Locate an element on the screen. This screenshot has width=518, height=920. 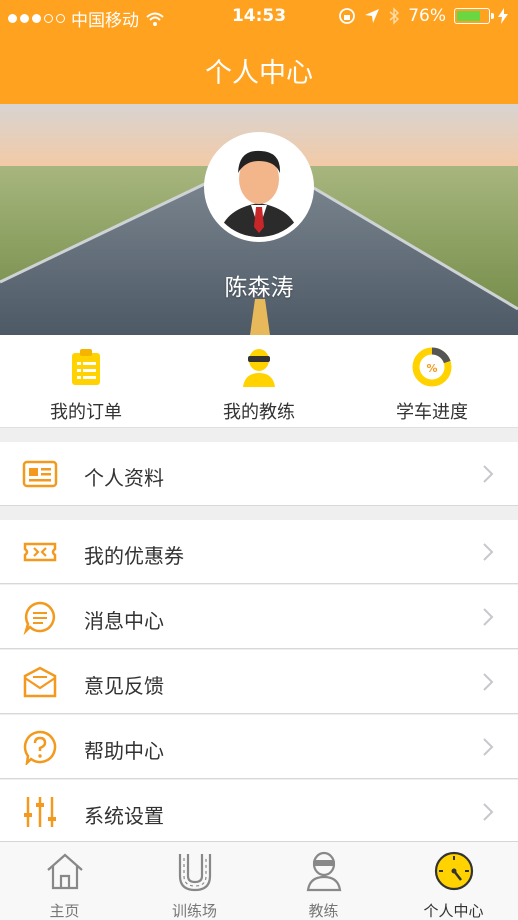
location-icon is located at coordinates (372, 16).